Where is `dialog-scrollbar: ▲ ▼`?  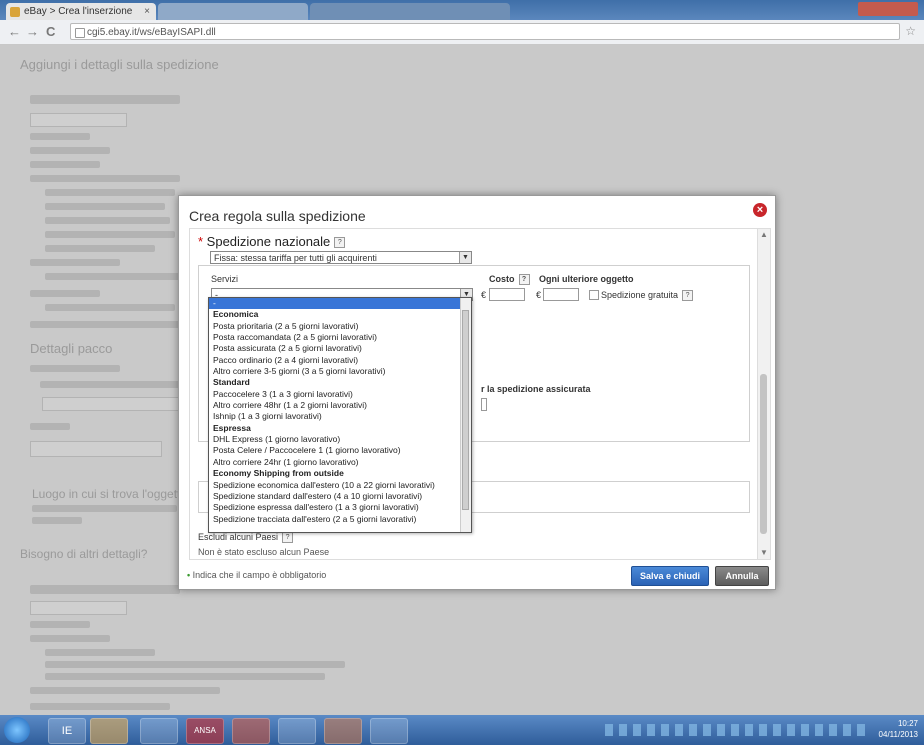 dialog-scrollbar: ▲ ▼ is located at coordinates (763, 394).